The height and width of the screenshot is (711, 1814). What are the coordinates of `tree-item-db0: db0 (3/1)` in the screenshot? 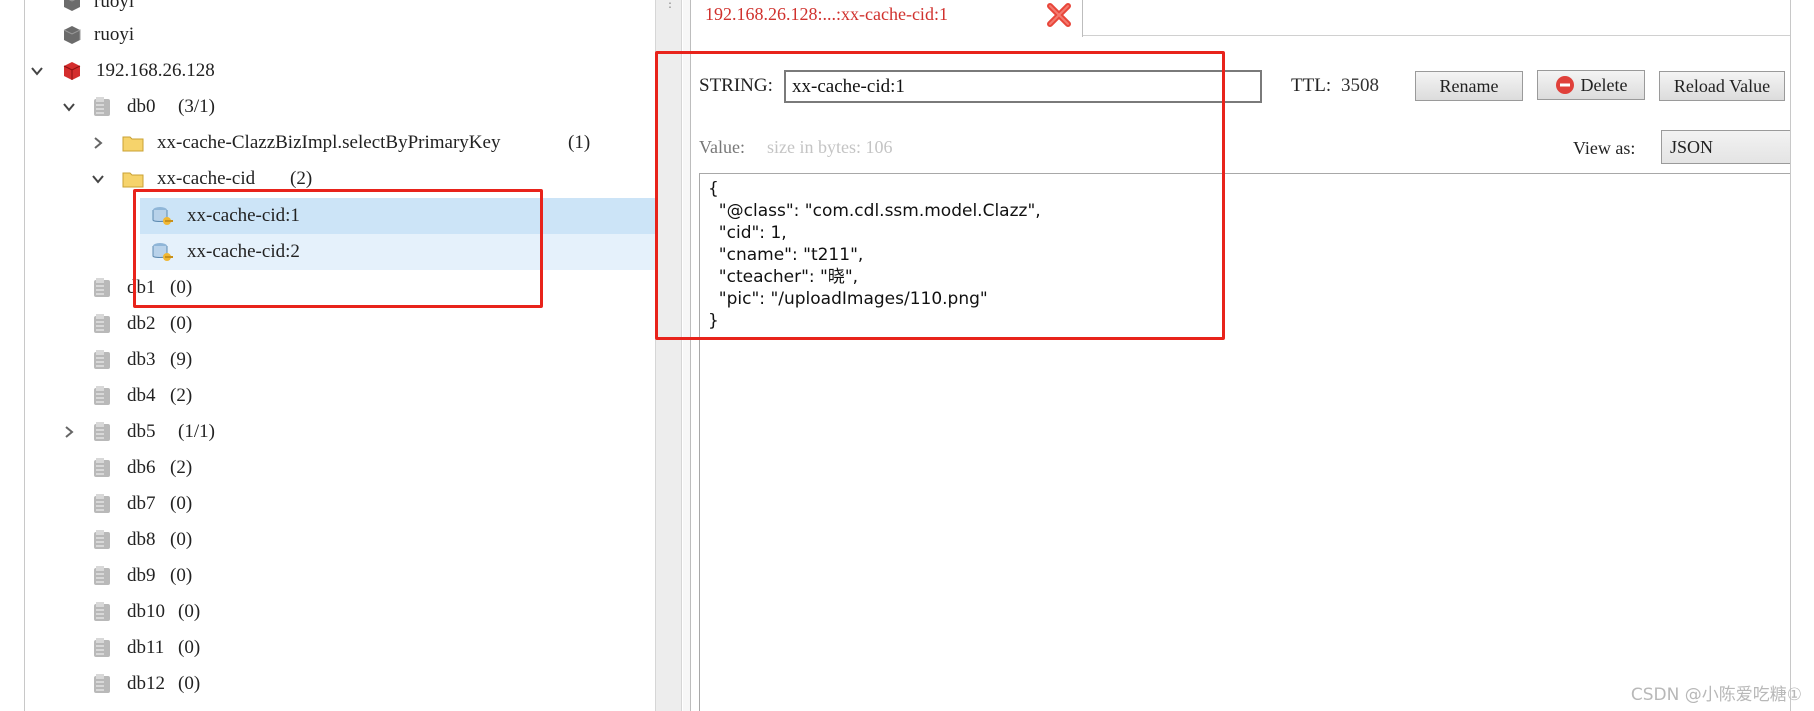 It's located at (327, 107).